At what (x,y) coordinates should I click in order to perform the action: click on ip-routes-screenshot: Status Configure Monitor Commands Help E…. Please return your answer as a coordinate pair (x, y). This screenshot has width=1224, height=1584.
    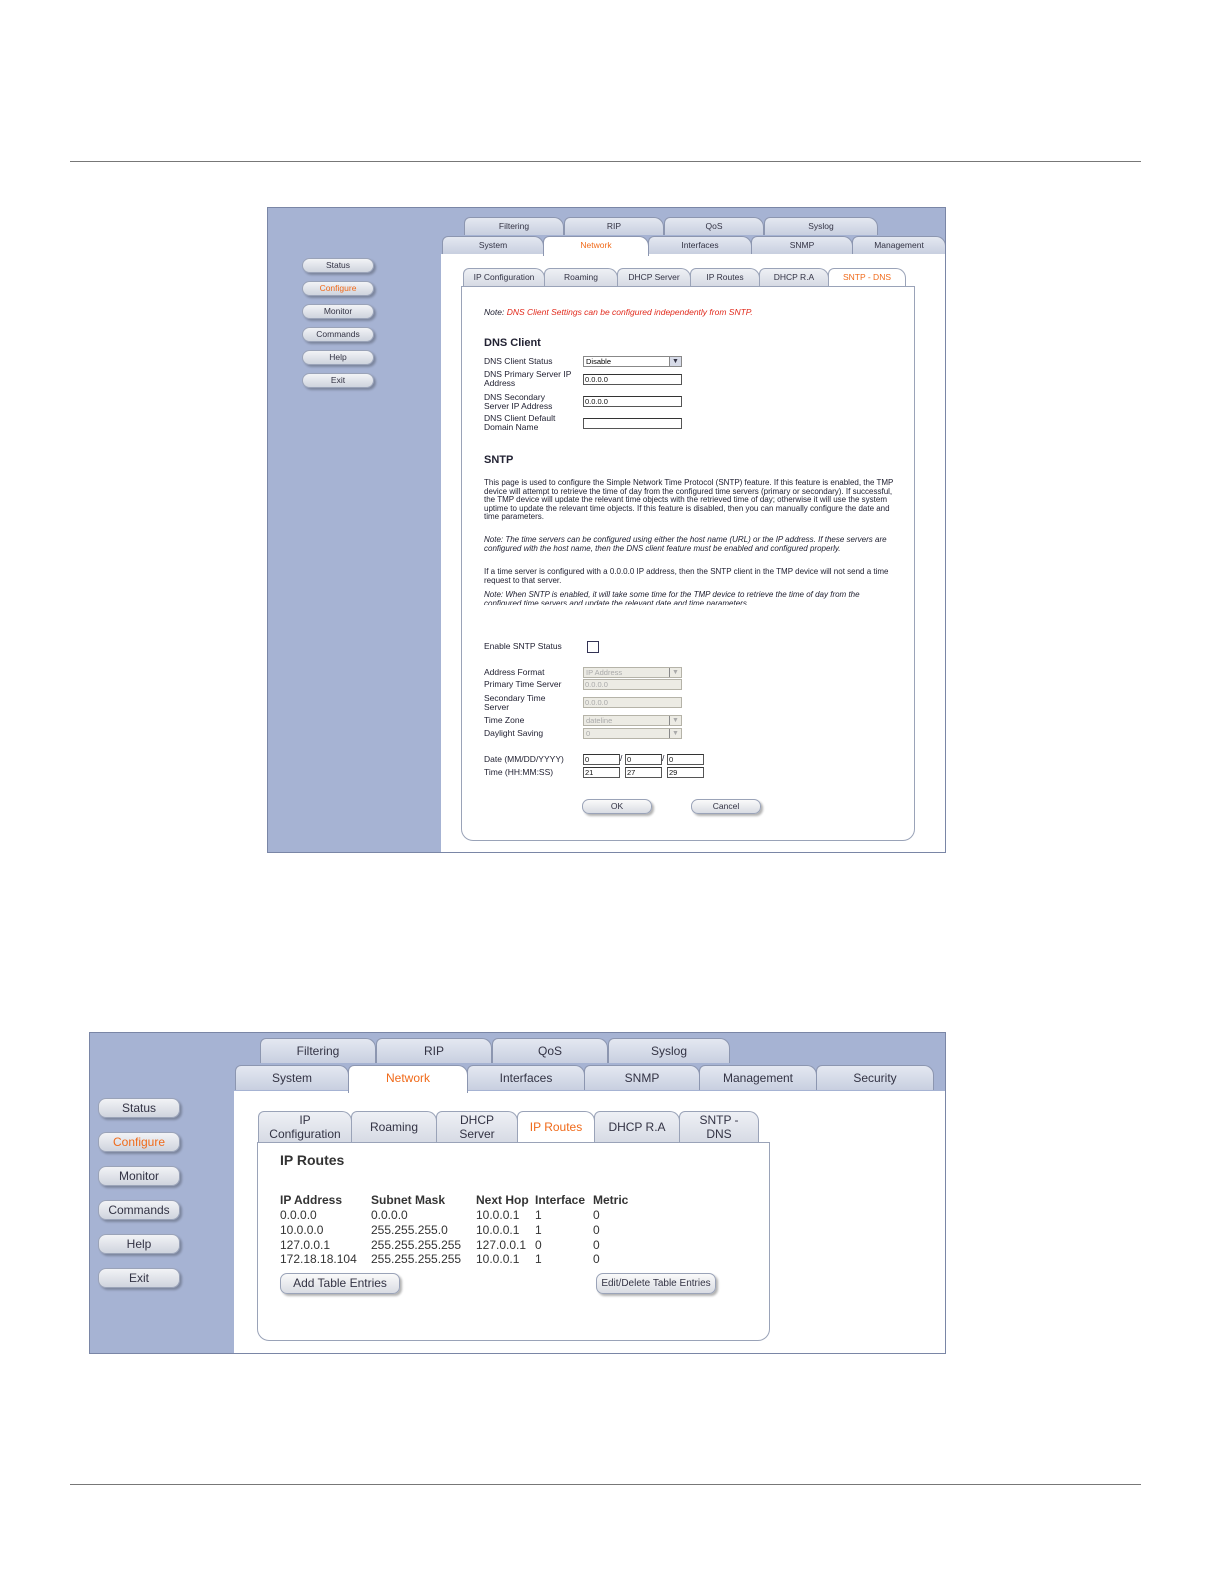
    Looking at the image, I should click on (517, 1193).